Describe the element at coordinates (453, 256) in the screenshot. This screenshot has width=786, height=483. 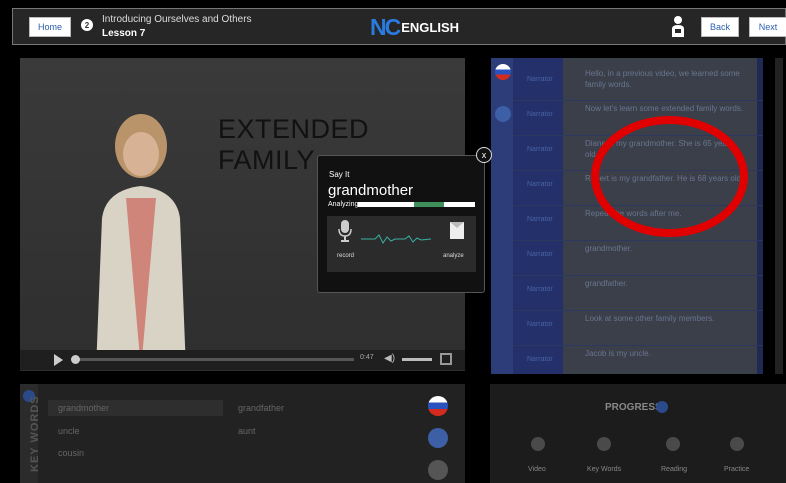
I see `analyze-label: analyze` at that location.